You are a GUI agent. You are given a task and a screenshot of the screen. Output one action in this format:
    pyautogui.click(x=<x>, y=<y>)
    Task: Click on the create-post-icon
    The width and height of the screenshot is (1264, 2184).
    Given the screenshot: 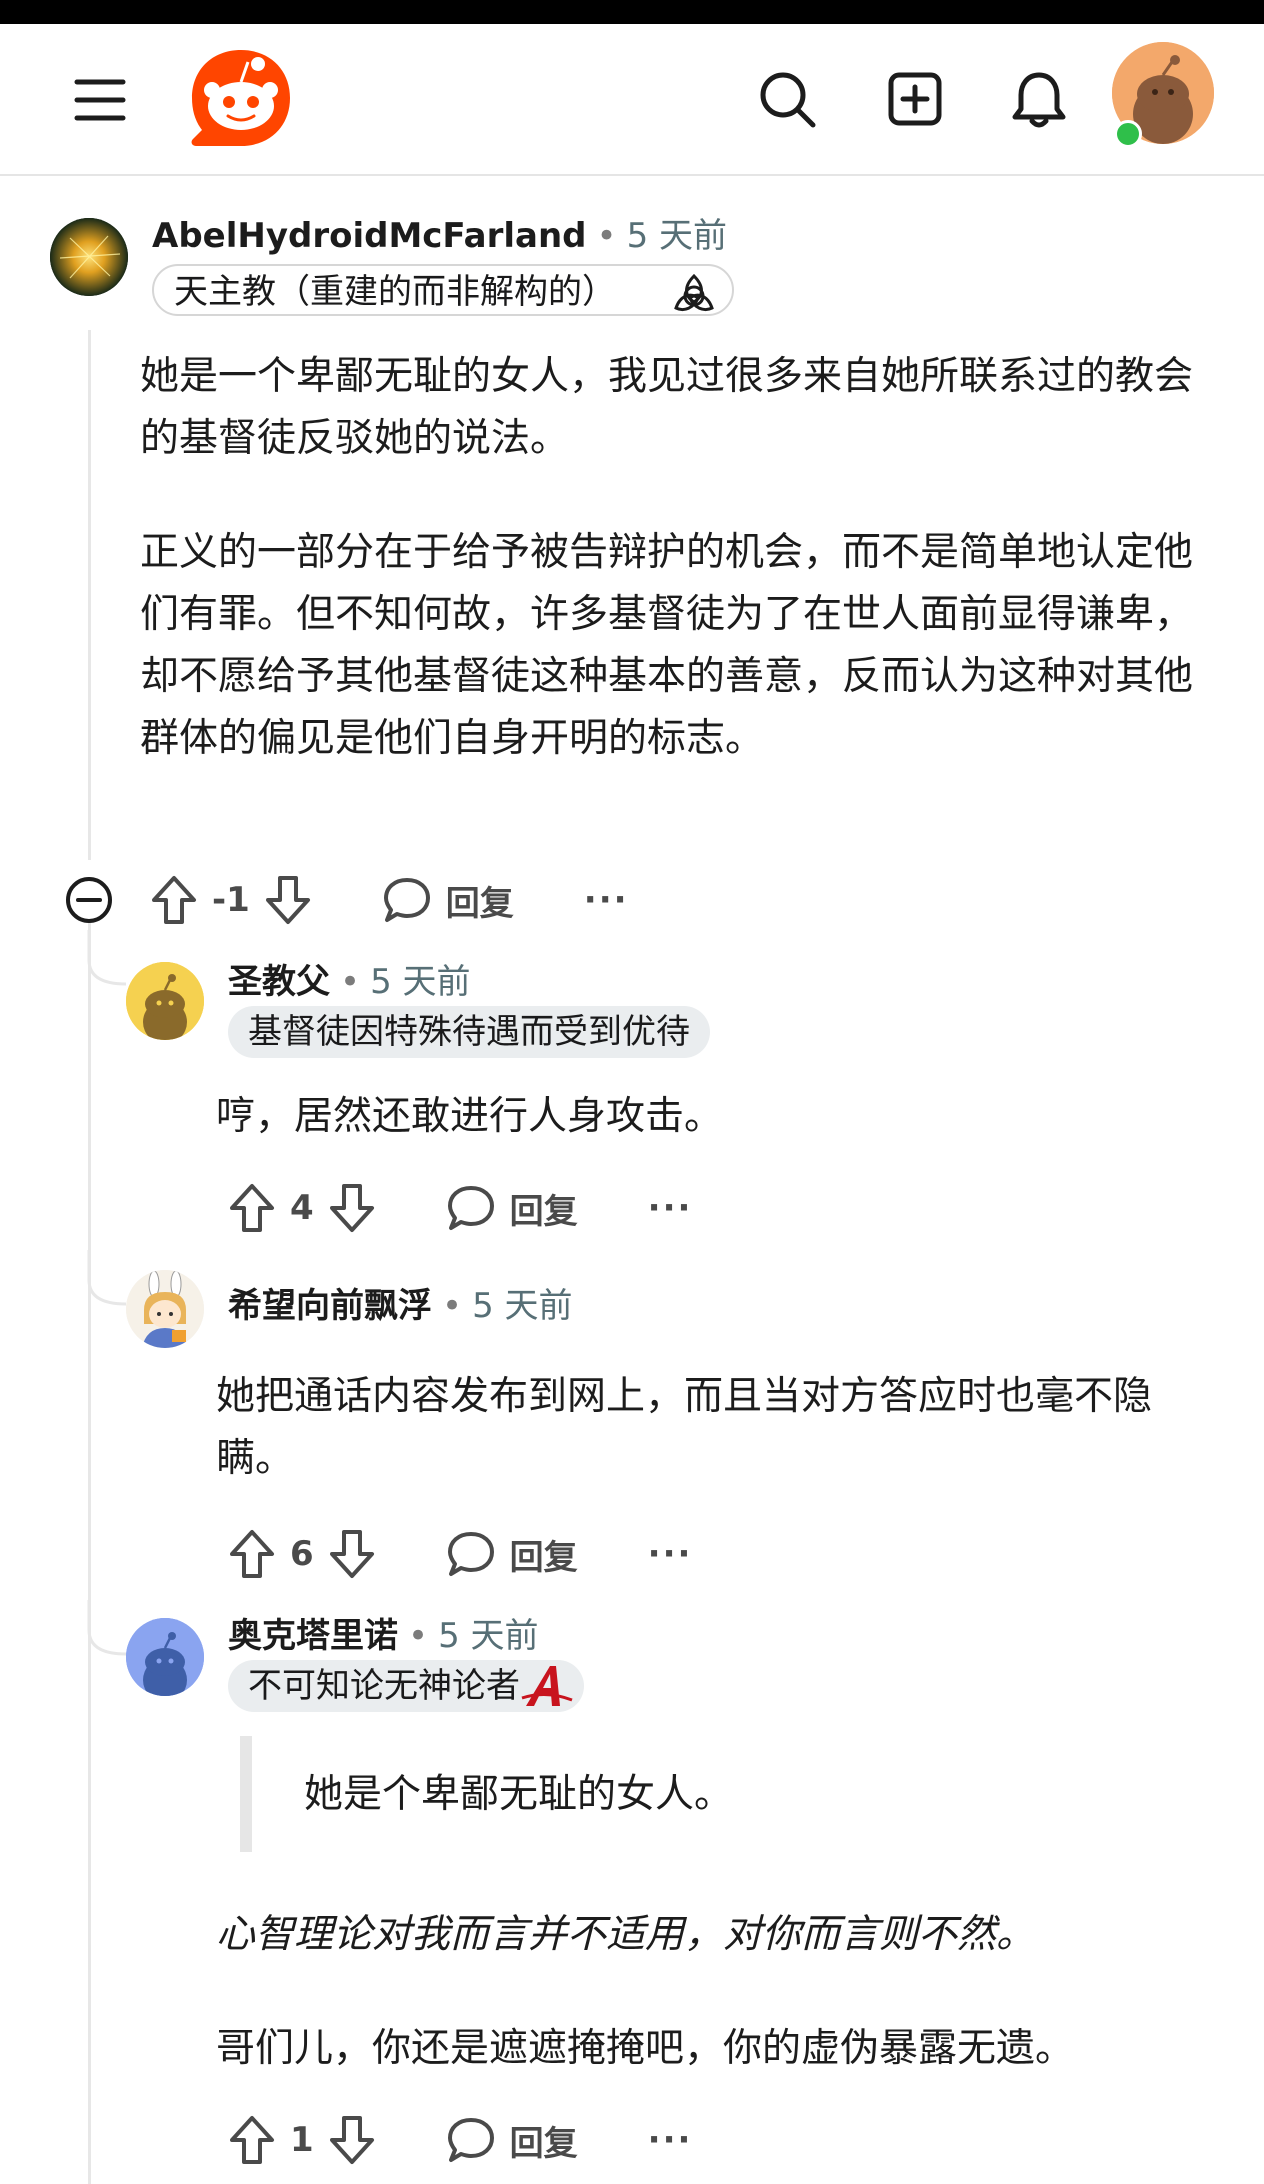 What is the action you would take?
    pyautogui.click(x=915, y=99)
    